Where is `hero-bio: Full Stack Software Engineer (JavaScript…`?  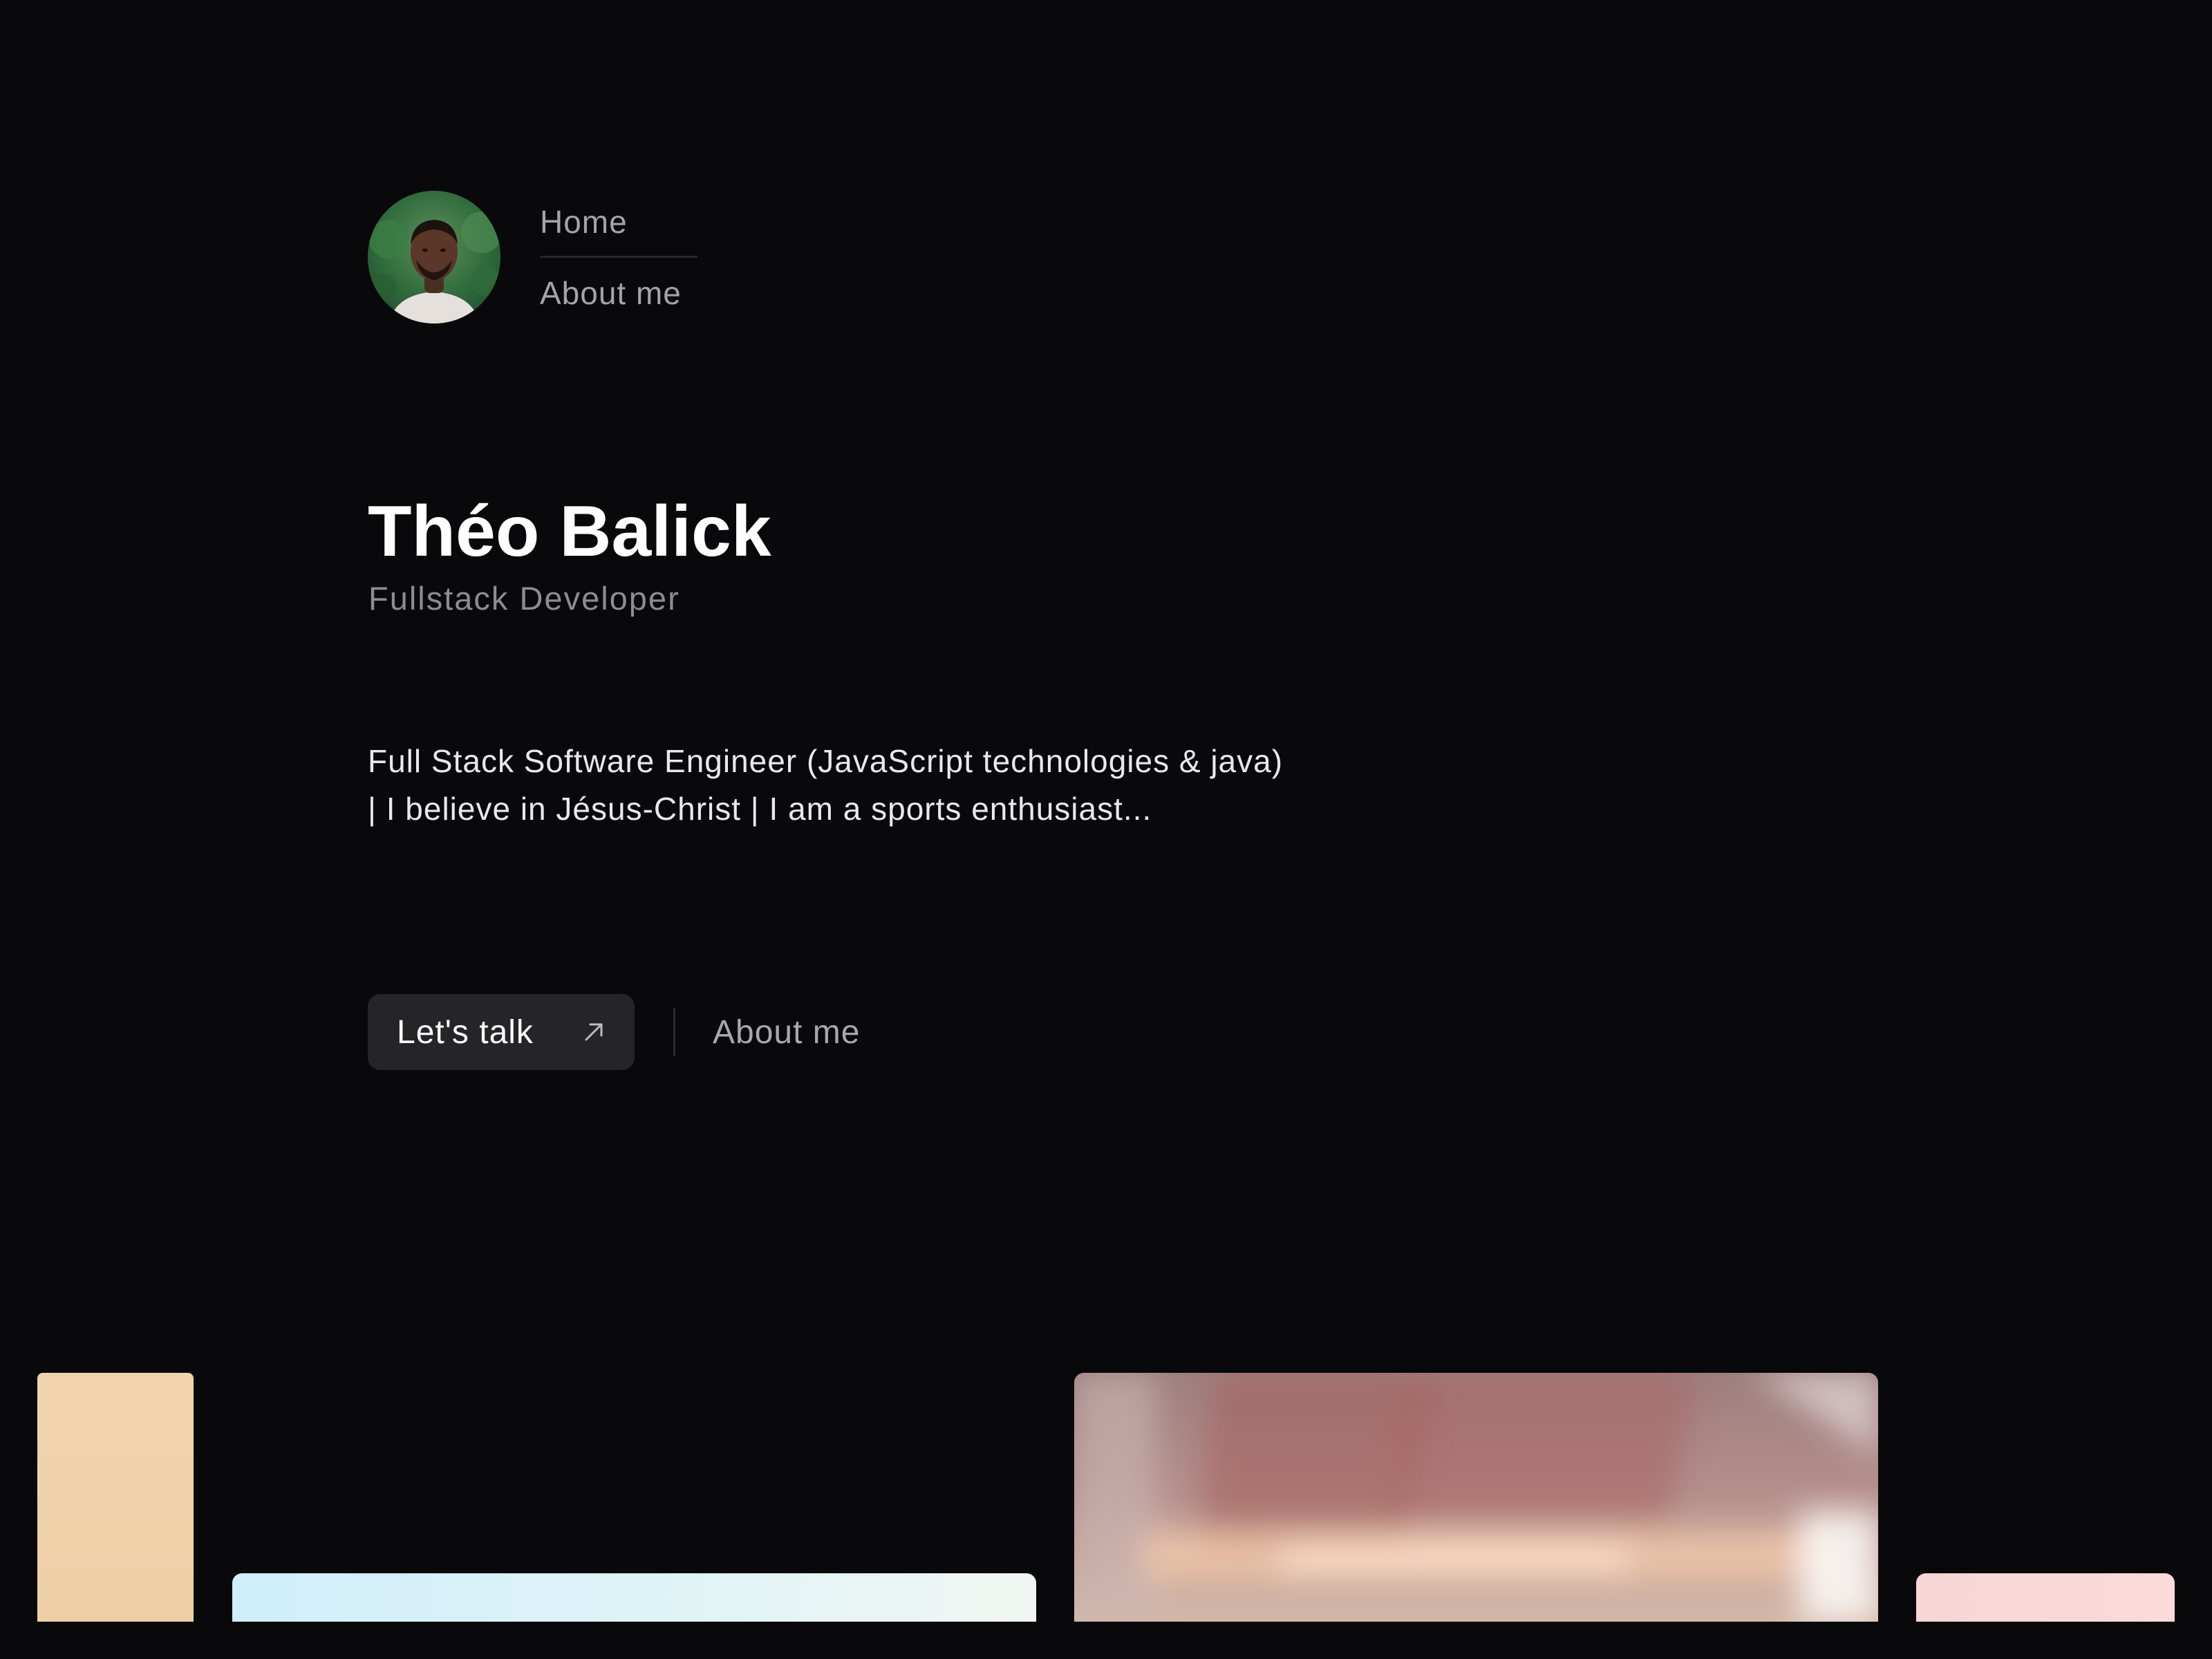 hero-bio: Full Stack Software Engineer (JavaScript… is located at coordinates (826, 785).